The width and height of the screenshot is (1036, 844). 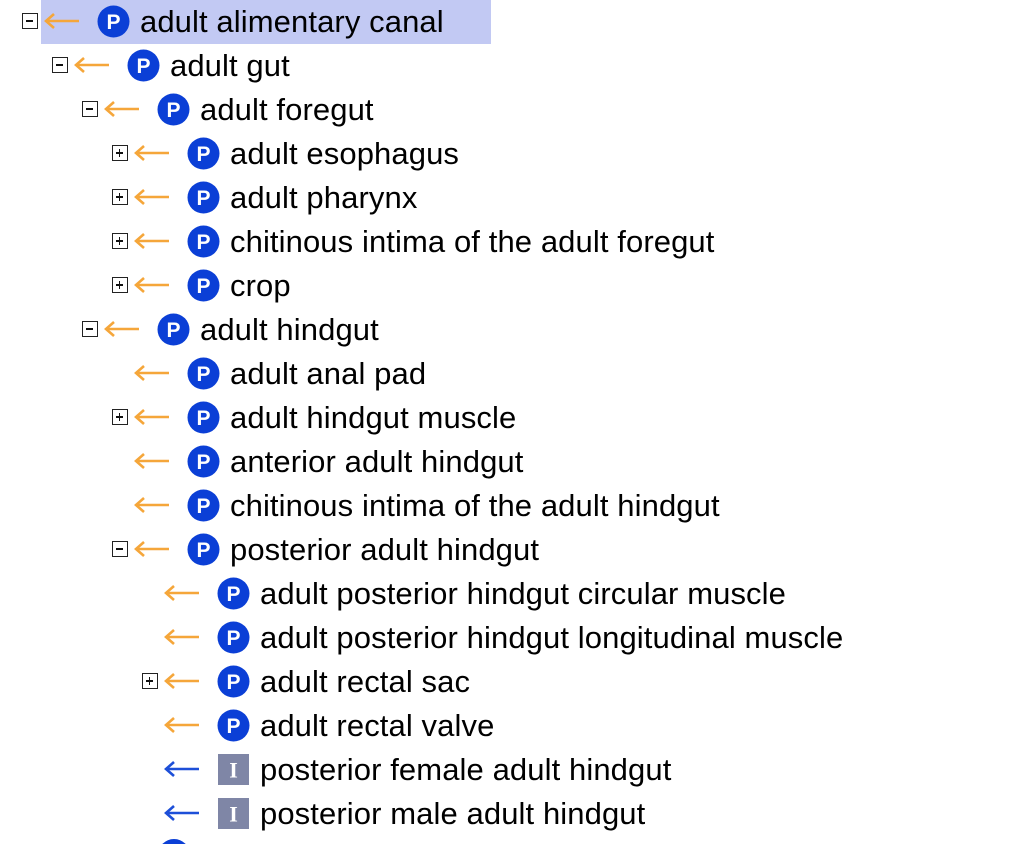 What do you see at coordinates (518, 374) in the screenshot?
I see `tree-node-adult-anal-pad: Padult anal pad` at bounding box center [518, 374].